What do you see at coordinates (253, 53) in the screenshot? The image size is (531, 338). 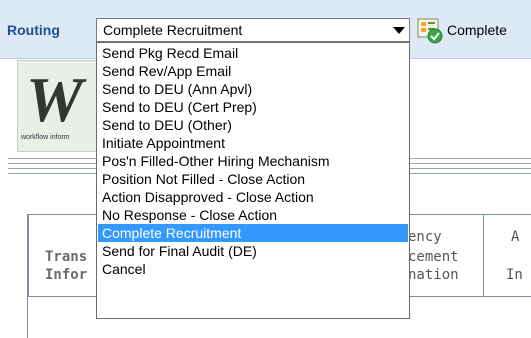 I see `dropdown-option: Send Pkg Recd Email` at bounding box center [253, 53].